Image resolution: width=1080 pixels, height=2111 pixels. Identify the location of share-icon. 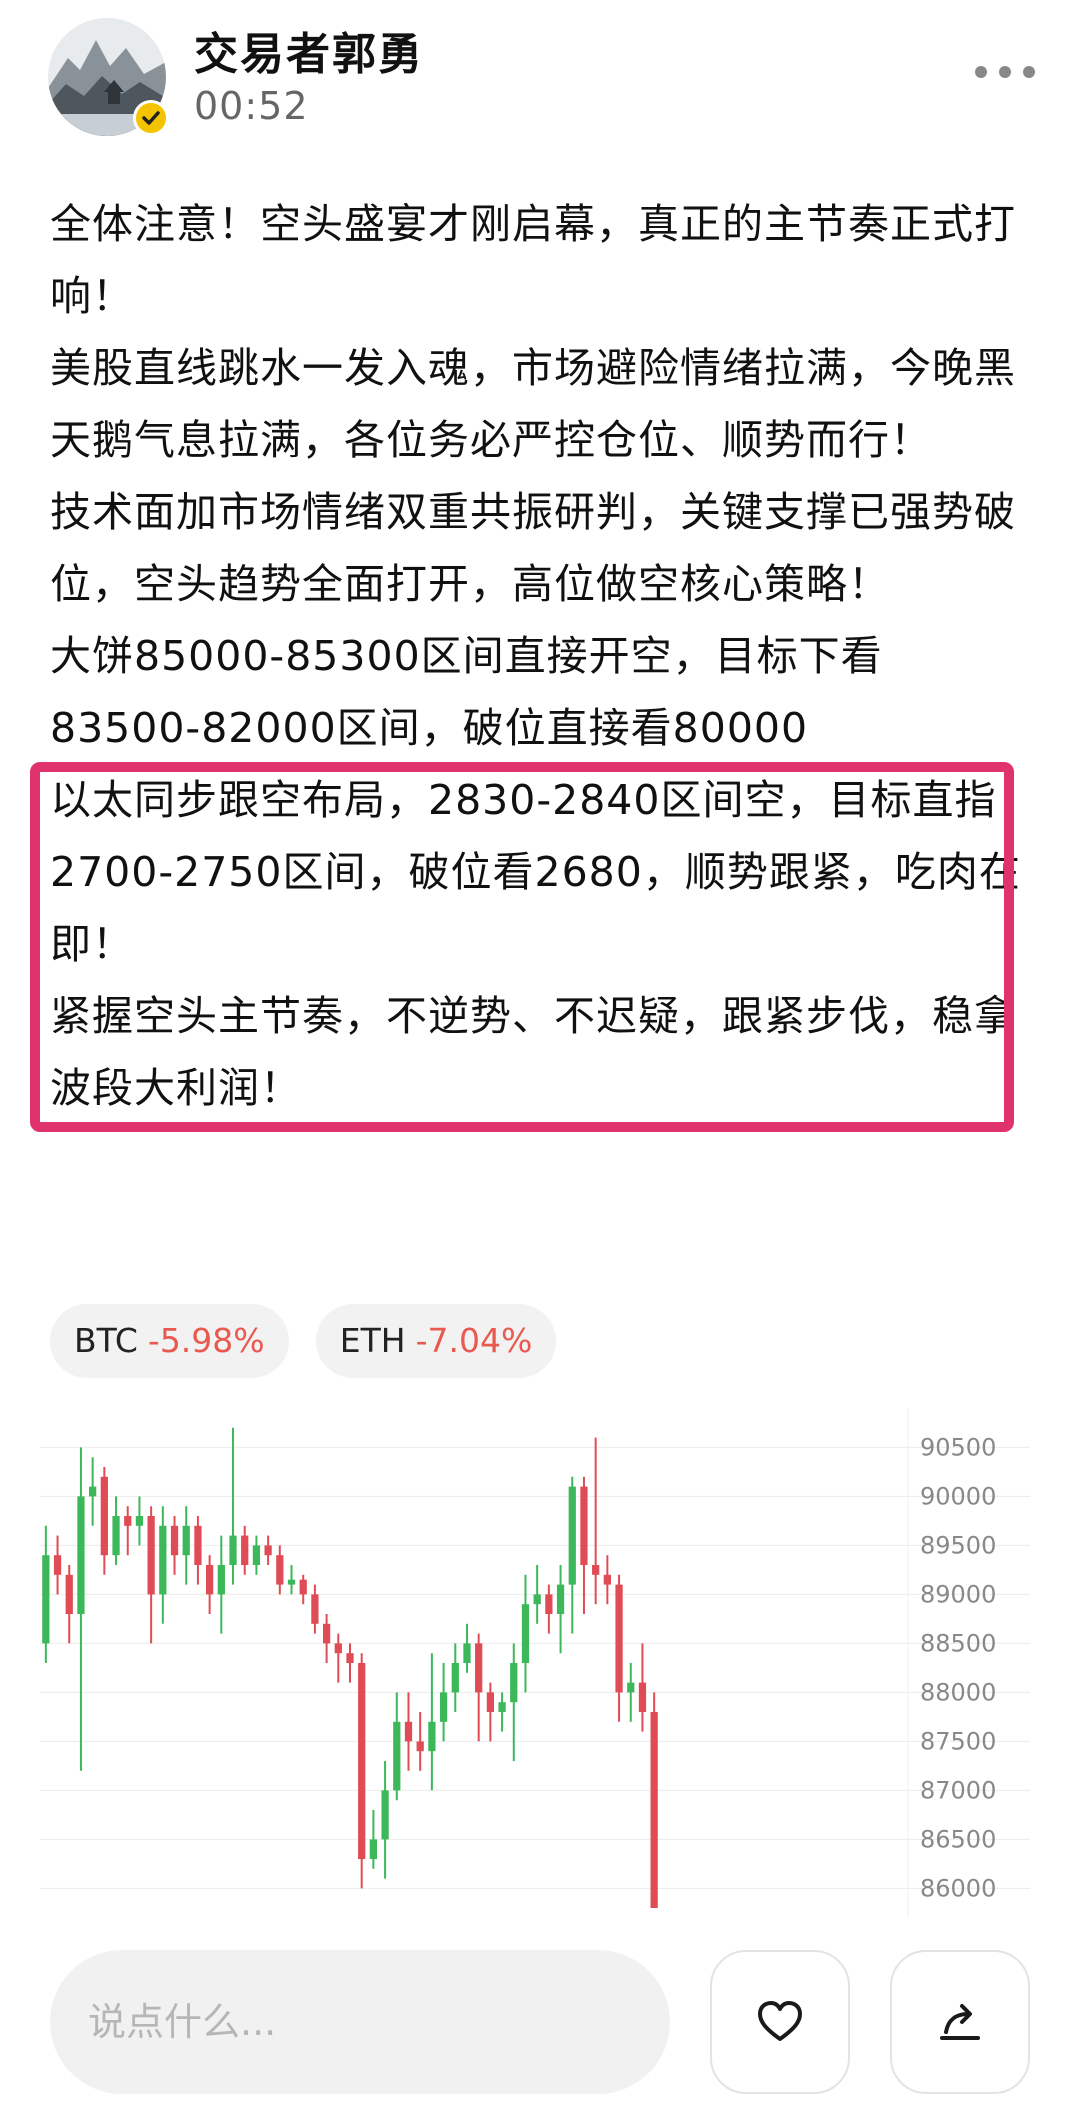
(960, 2022).